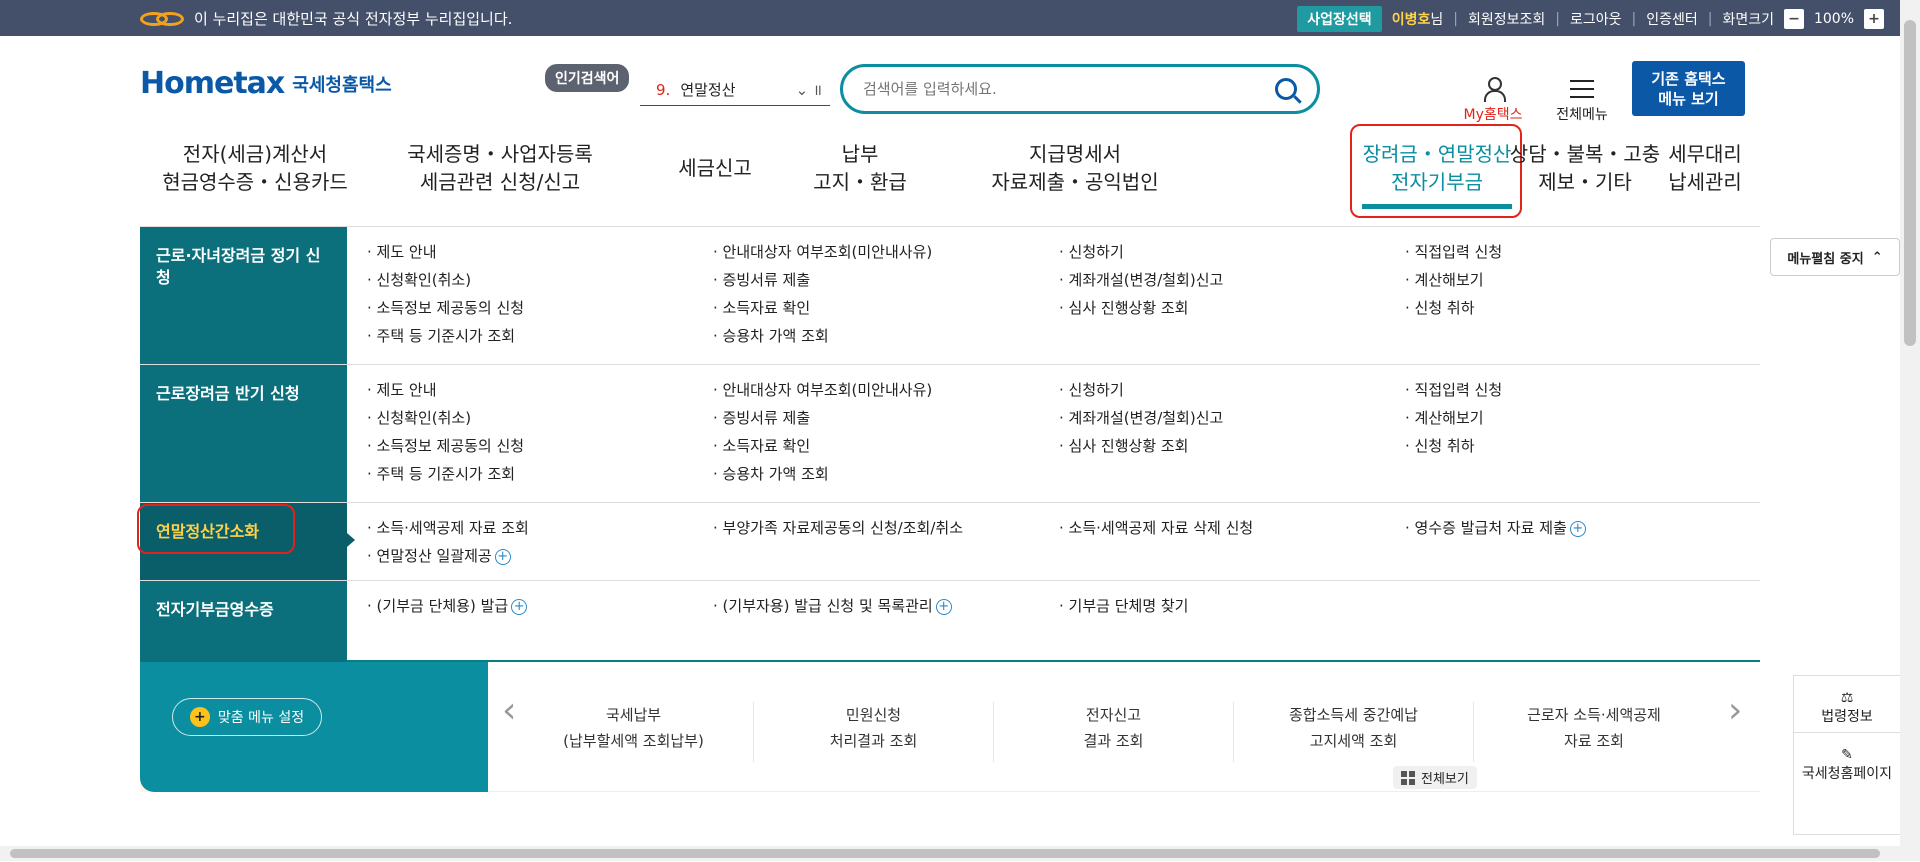 Image resolution: width=1920 pixels, height=862 pixels. Describe the element at coordinates (342, 85) in the screenshot. I see `logo-subtitle: 국세청홈택스` at that location.